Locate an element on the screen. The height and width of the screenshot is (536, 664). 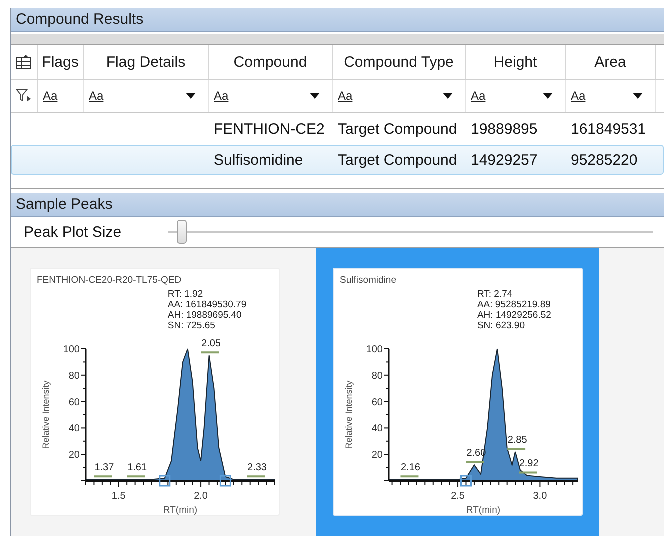
peak-label: 2.16 is located at coordinates (410, 468).